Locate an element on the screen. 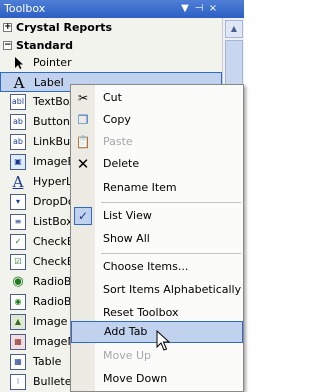  tool-label: ImageB is located at coordinates (54, 161).